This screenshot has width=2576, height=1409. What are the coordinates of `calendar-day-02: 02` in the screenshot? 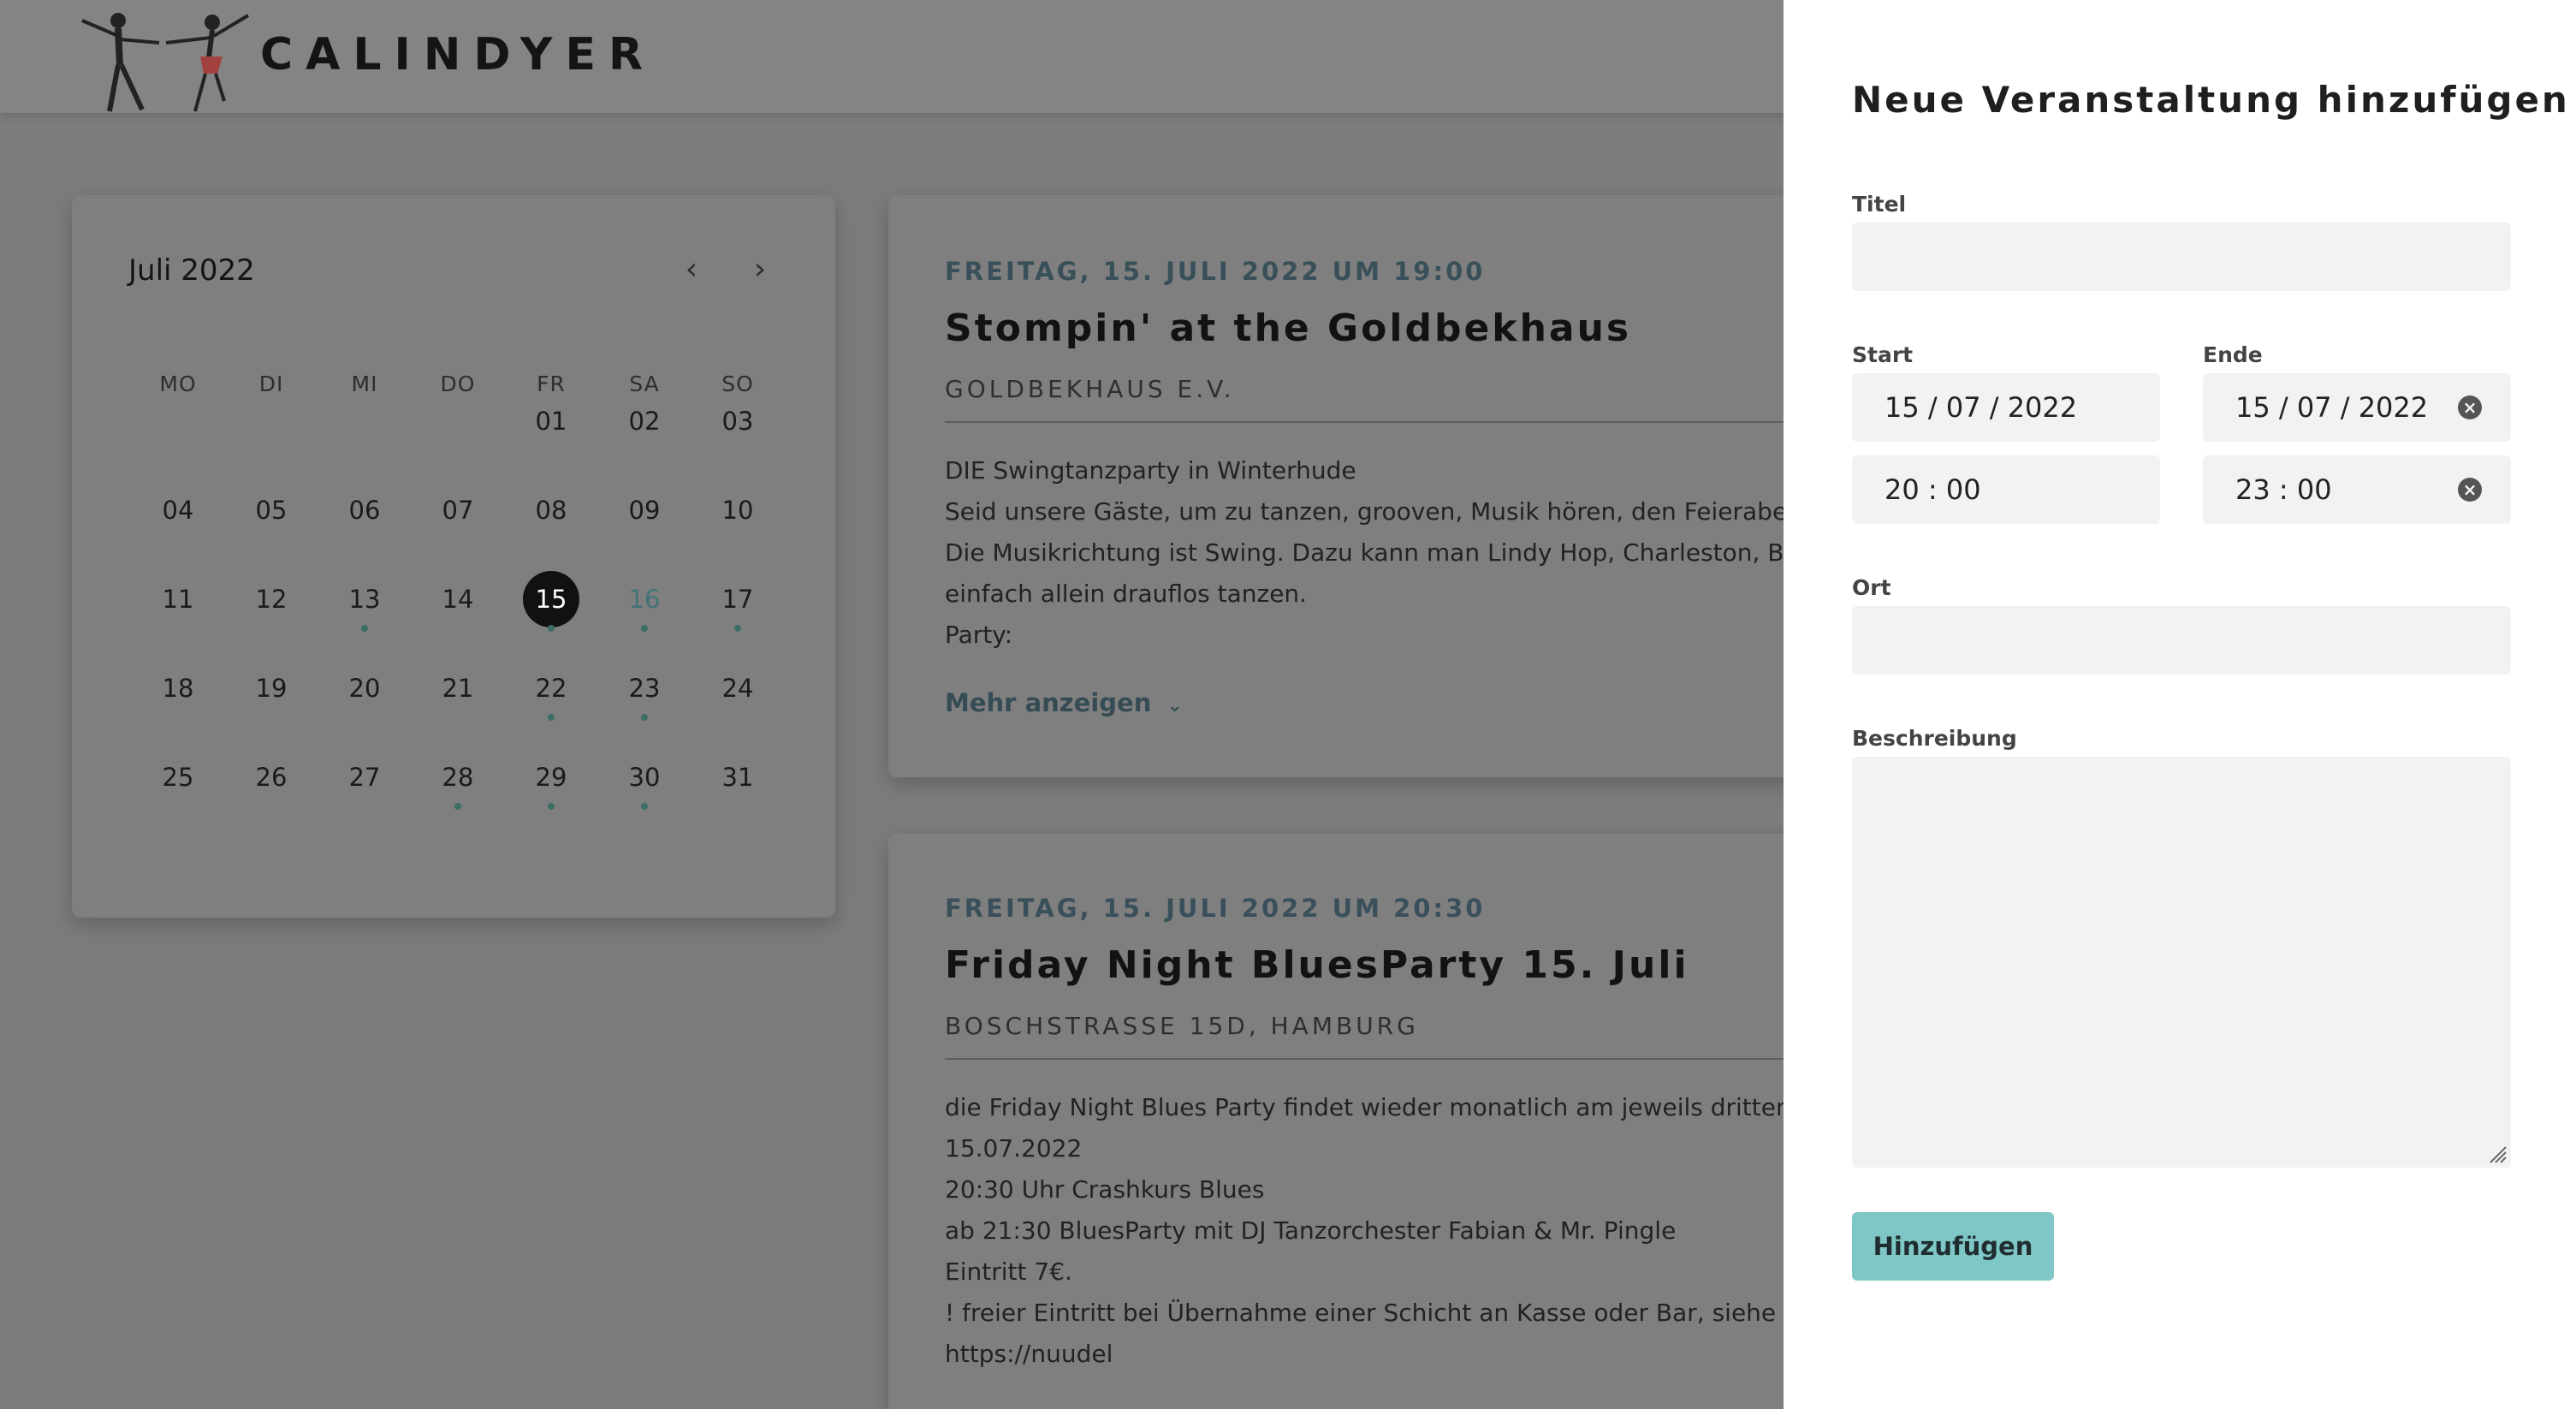 It's located at (644, 421).